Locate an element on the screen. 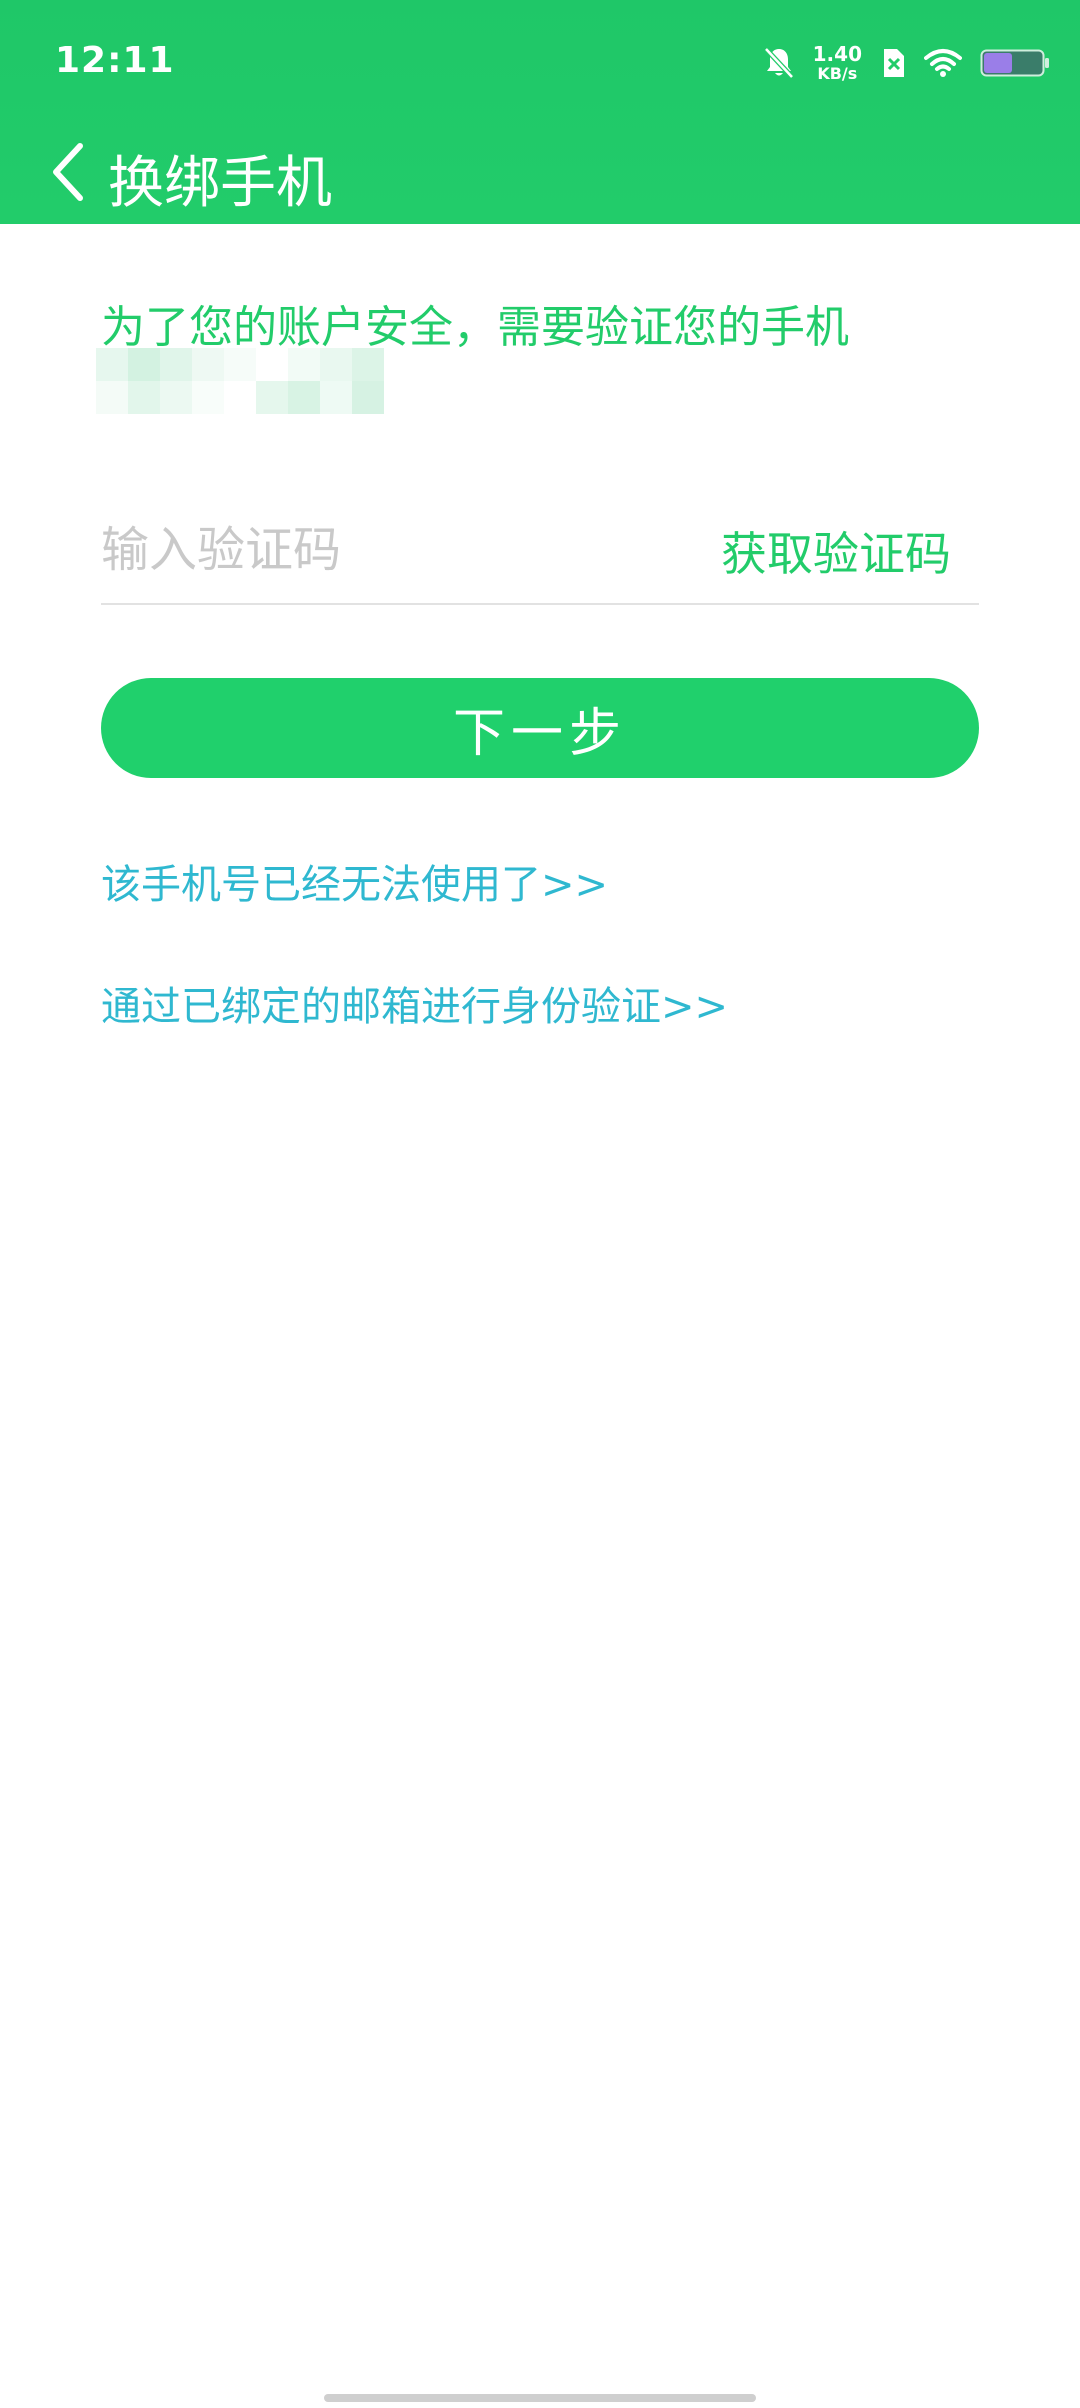  net-speed-value: 1.40 is located at coordinates (837, 54).